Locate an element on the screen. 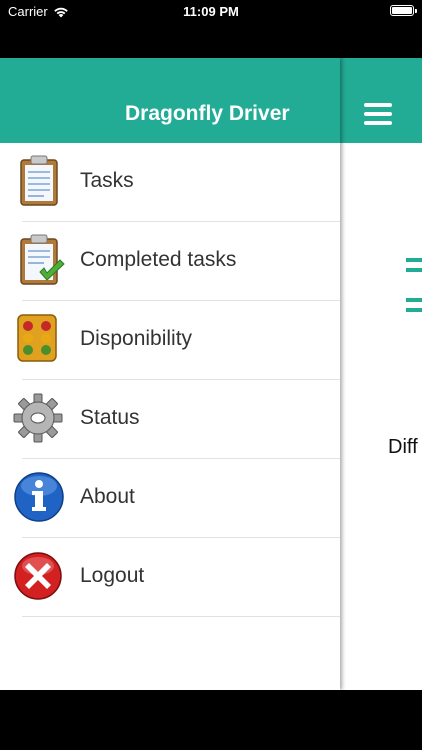 Image resolution: width=422 pixels, height=750 pixels. bottom-bar is located at coordinates (211, 720).